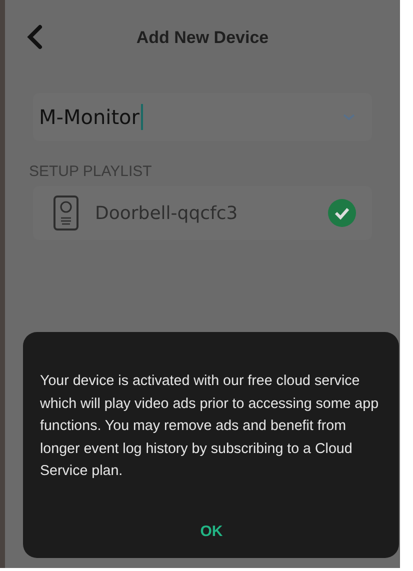 Image resolution: width=413 pixels, height=571 pixels. What do you see at coordinates (211, 531) in the screenshot?
I see `ok-button: OK` at bounding box center [211, 531].